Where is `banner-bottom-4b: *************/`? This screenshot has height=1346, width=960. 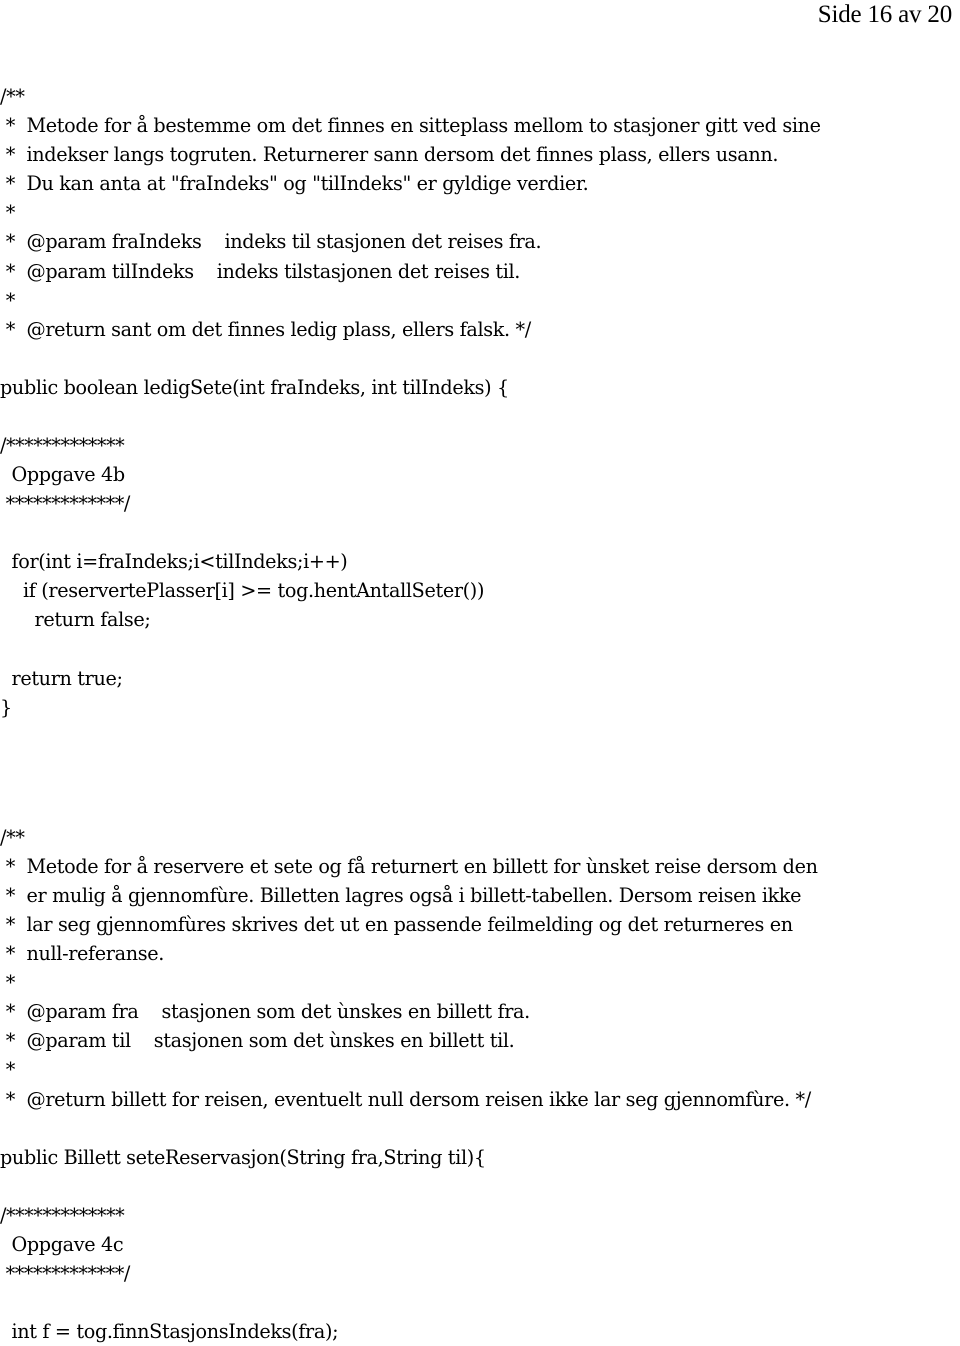
banner-bottom-4b: *************/ is located at coordinates (65, 504).